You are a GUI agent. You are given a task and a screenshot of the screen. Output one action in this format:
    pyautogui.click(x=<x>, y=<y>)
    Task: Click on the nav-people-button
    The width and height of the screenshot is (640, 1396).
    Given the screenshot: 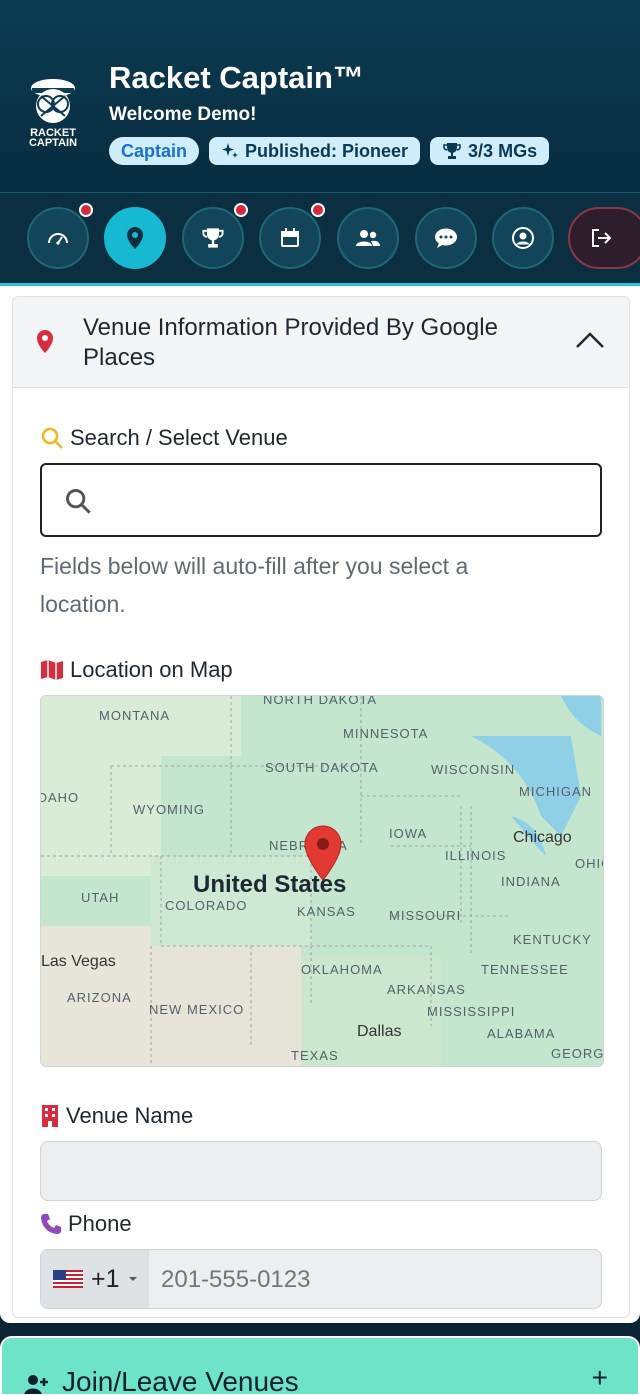 What is the action you would take?
    pyautogui.click(x=368, y=238)
    